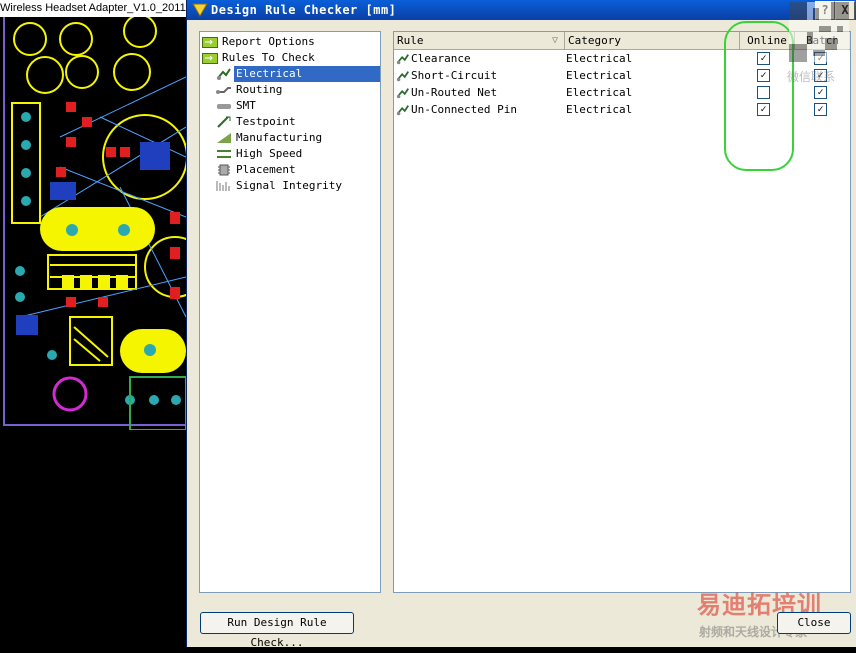  Describe the element at coordinates (224, 106) in the screenshot. I see `smt-rule-icon` at that location.